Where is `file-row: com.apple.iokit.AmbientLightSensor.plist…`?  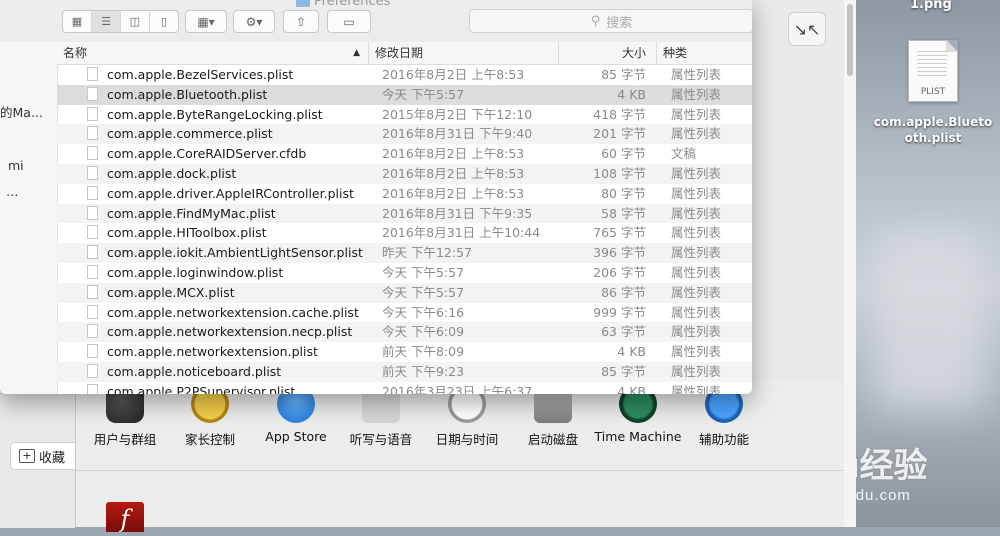 file-row: com.apple.iokit.AmbientLightSensor.plist… is located at coordinates (404, 253).